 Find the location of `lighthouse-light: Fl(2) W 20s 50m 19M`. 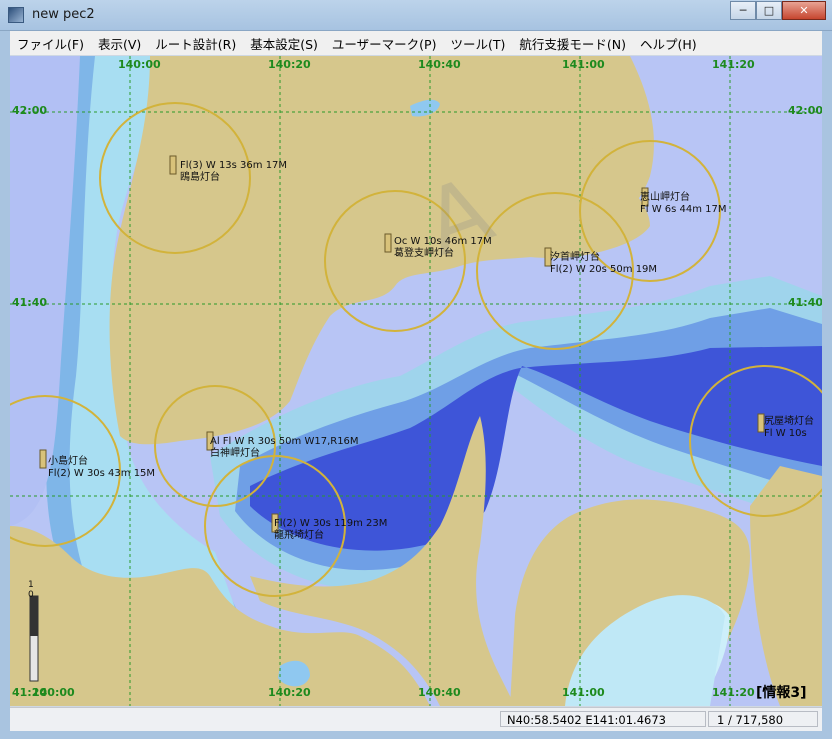

lighthouse-light: Fl(2) W 20s 50m 19M is located at coordinates (604, 269).